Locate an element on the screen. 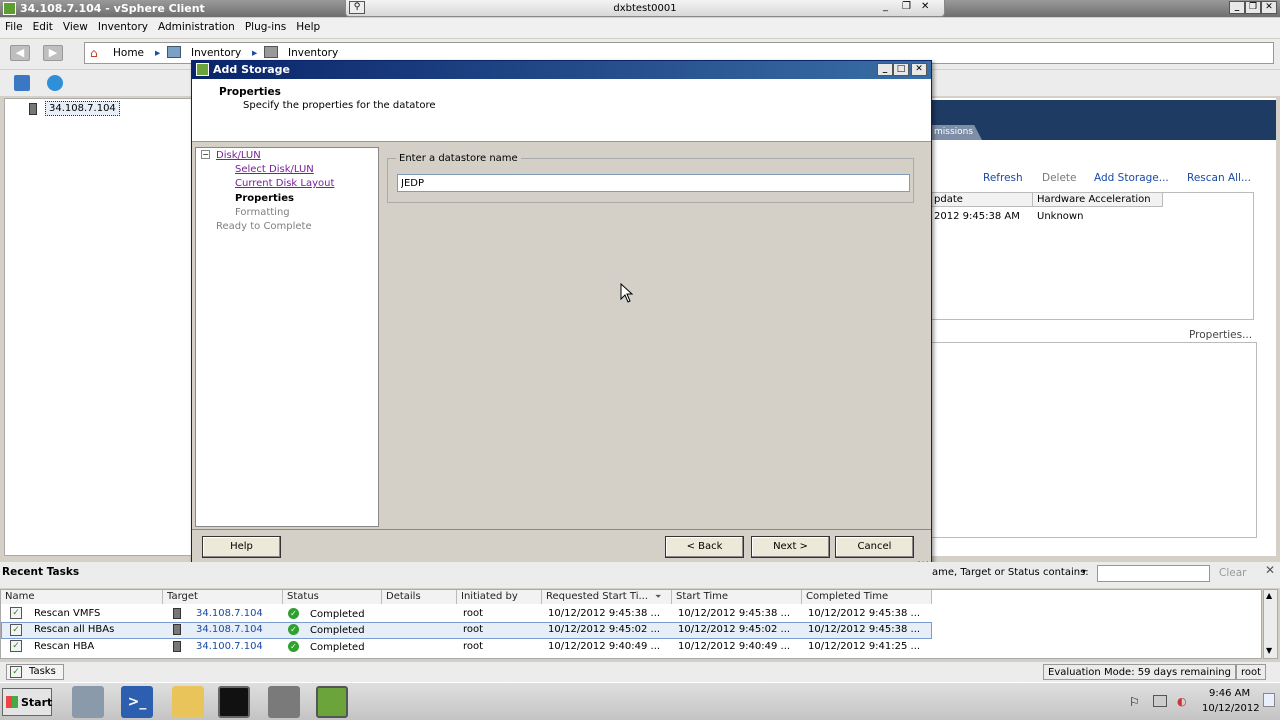 The height and width of the screenshot is (720, 1280). tasks-button: ✓ Tasks is located at coordinates (35, 672).